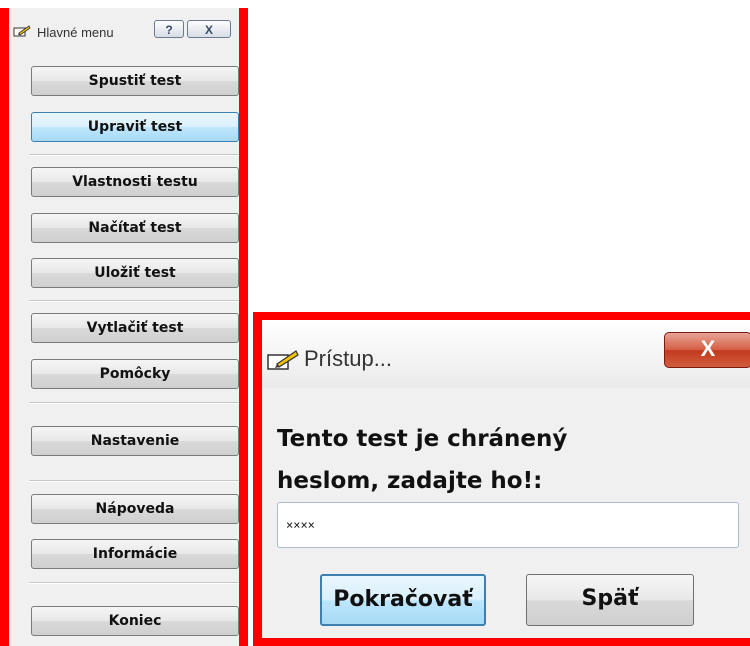 This screenshot has width=750, height=646. I want to click on help-button: ?, so click(169, 29).